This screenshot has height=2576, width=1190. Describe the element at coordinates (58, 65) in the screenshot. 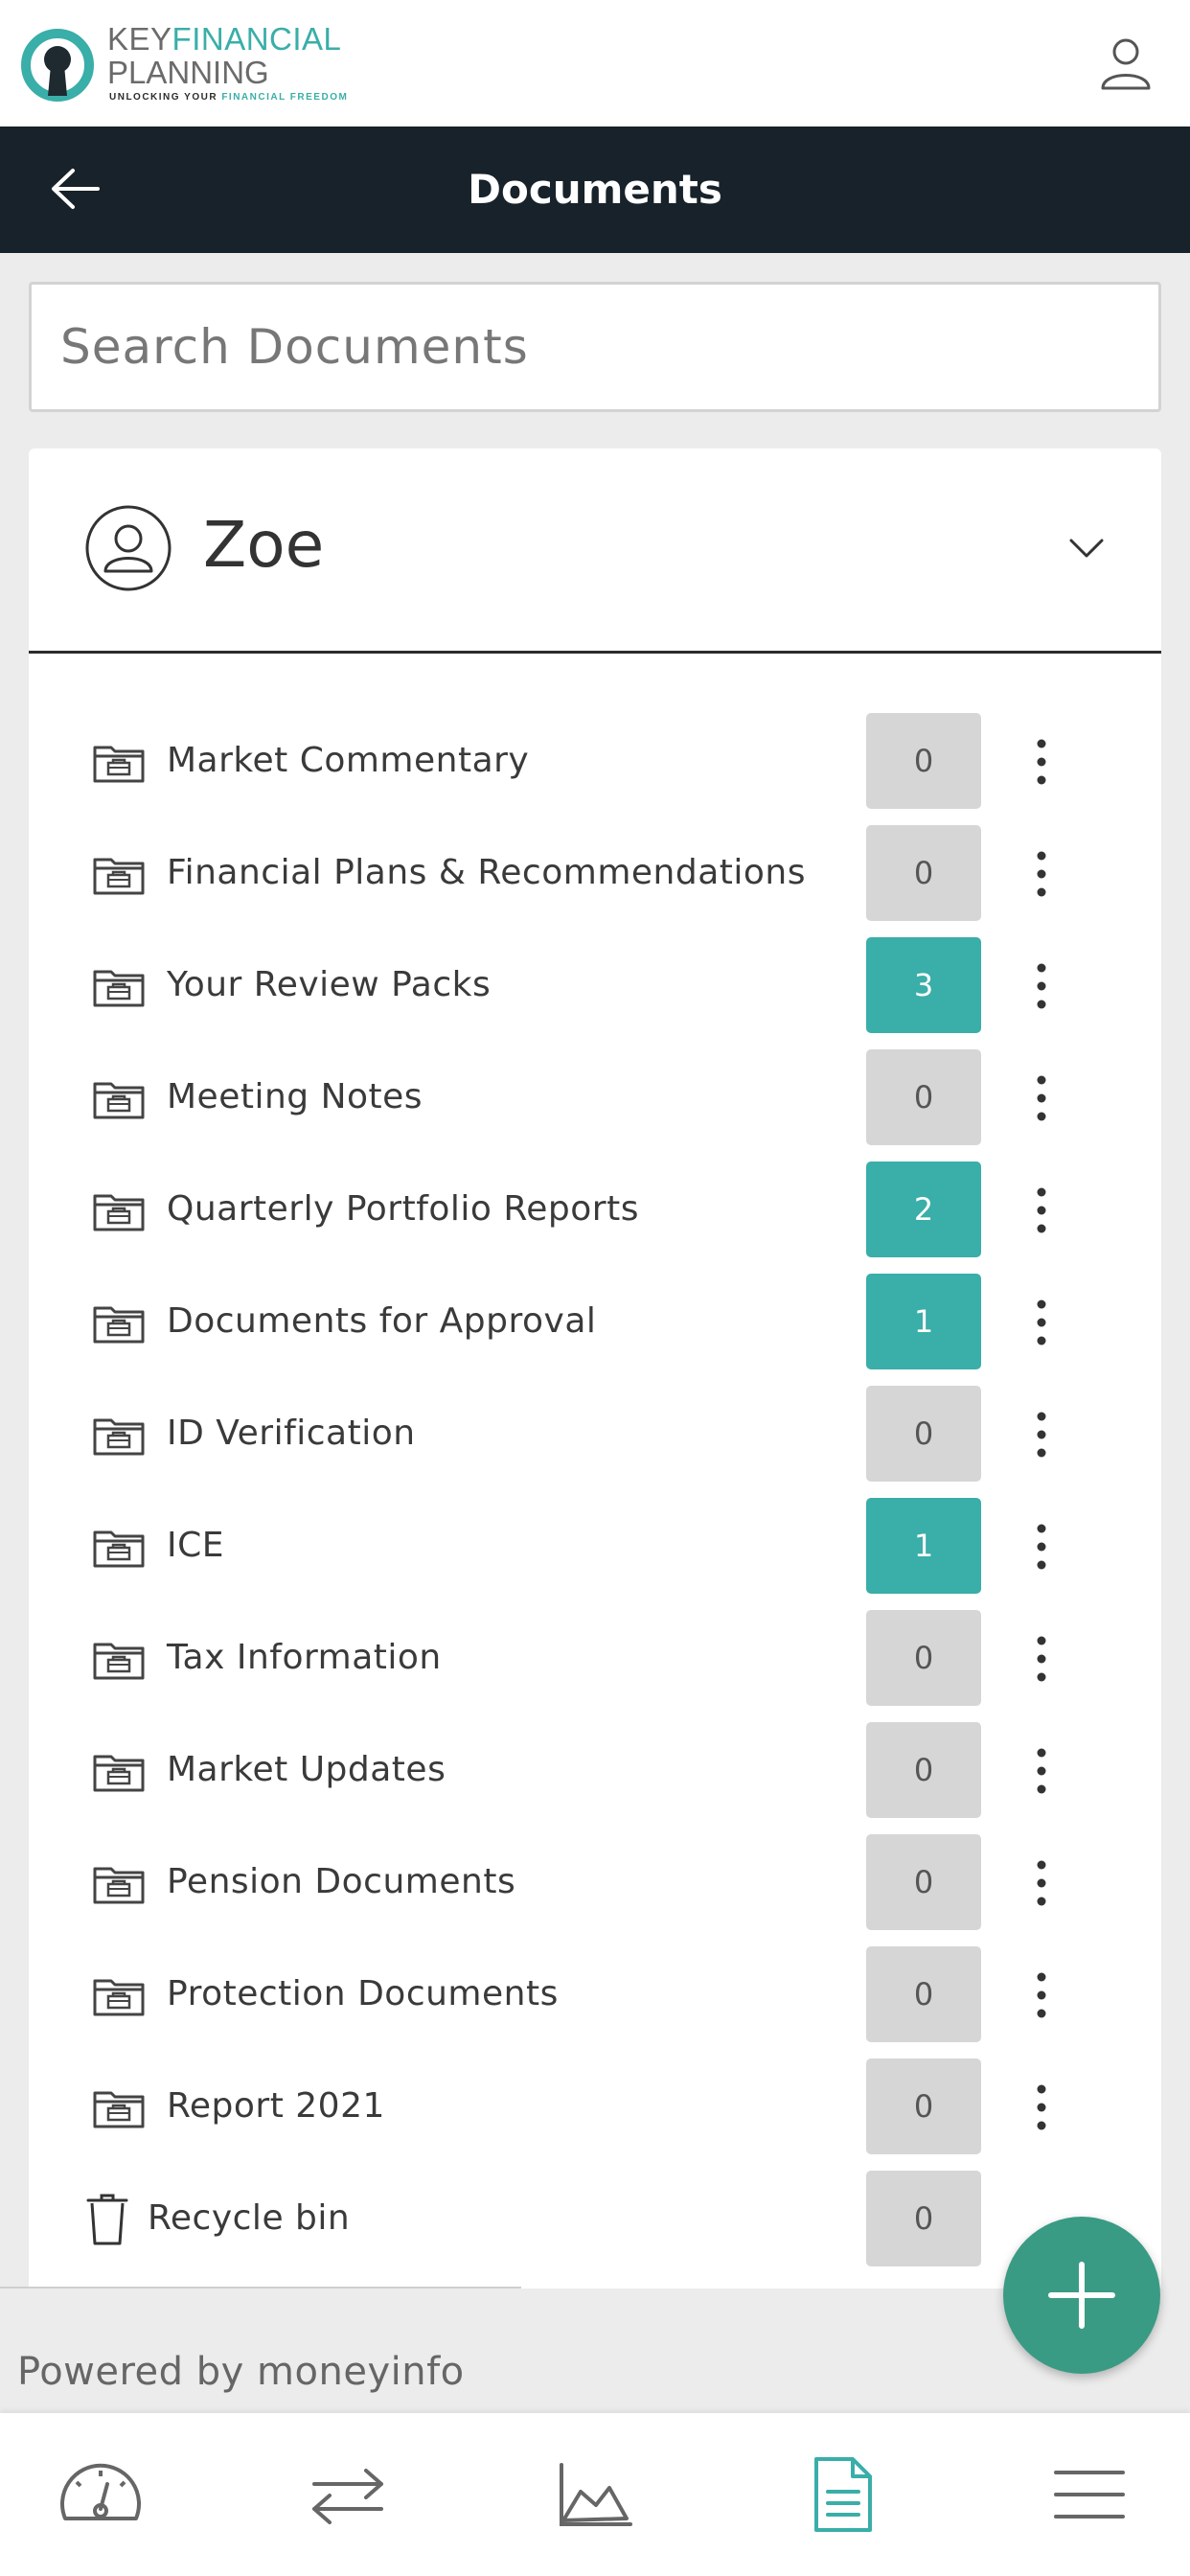

I see `keyhole-logo-icon` at that location.